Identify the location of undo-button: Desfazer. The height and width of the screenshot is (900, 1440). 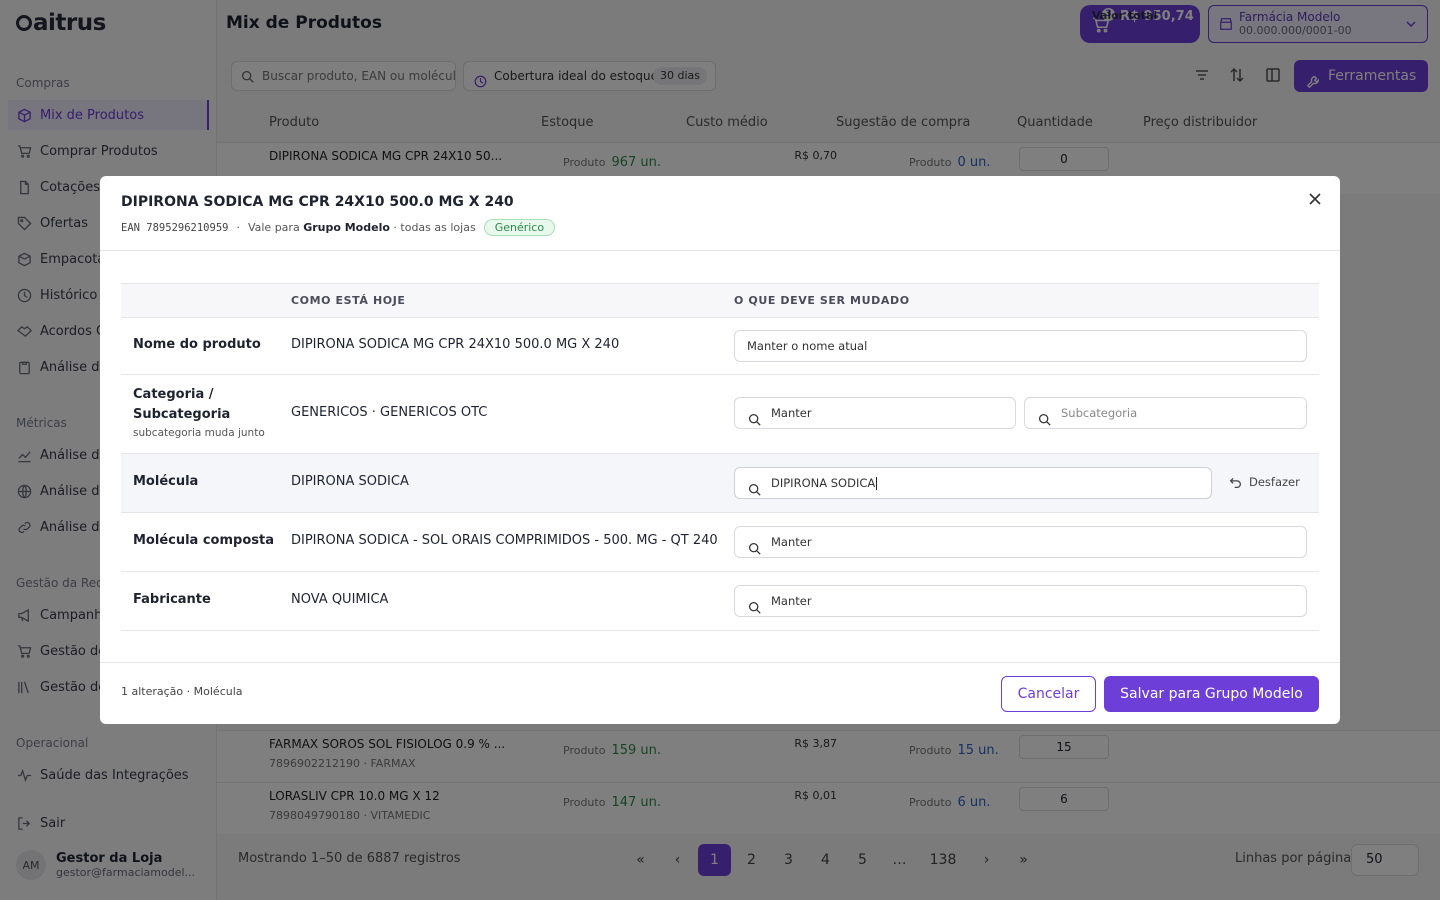
(1264, 482).